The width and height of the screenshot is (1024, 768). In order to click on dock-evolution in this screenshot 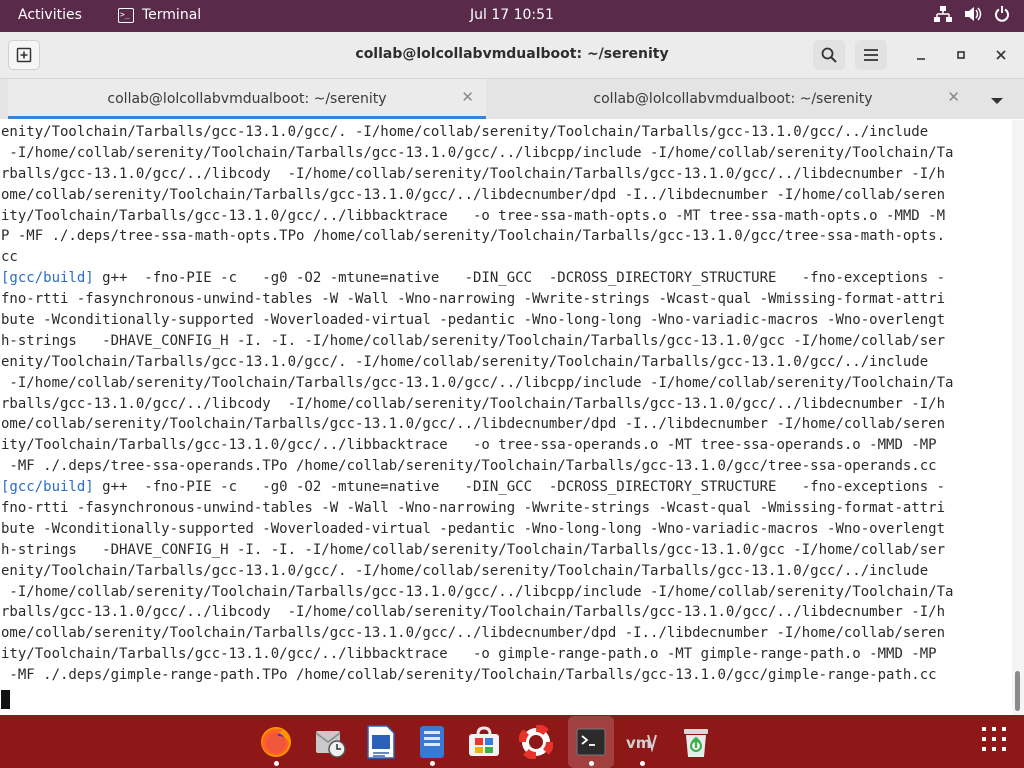, I will do `click(330, 742)`.